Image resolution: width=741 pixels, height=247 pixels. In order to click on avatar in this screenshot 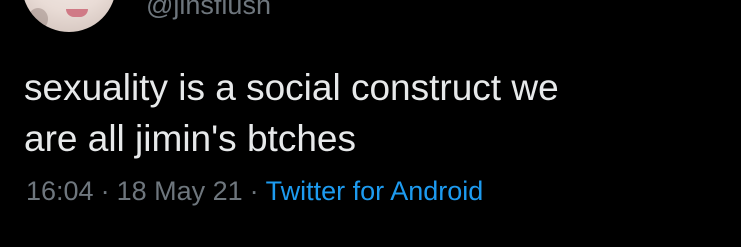, I will do `click(69, 16)`.